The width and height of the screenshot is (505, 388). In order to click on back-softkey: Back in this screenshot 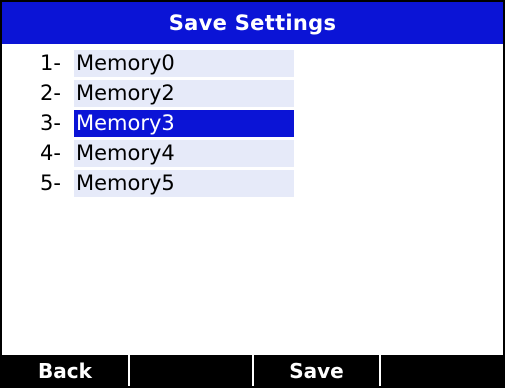, I will do `click(66, 370)`.